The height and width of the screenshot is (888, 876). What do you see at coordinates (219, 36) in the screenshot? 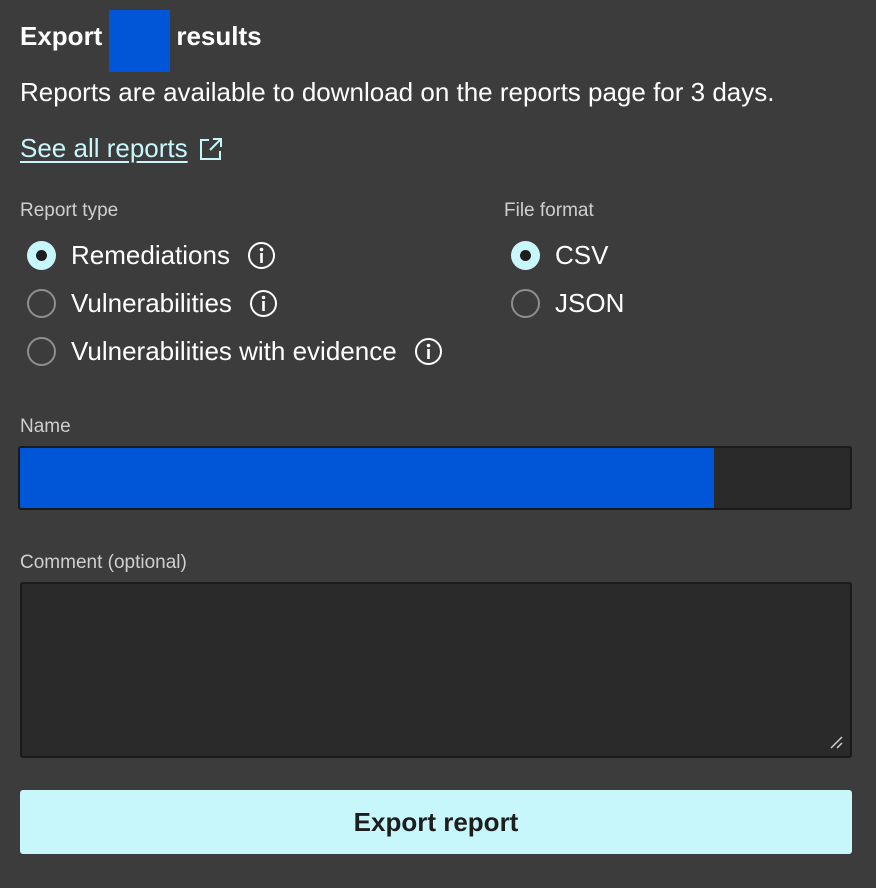
I see `title-suffix: results` at bounding box center [219, 36].